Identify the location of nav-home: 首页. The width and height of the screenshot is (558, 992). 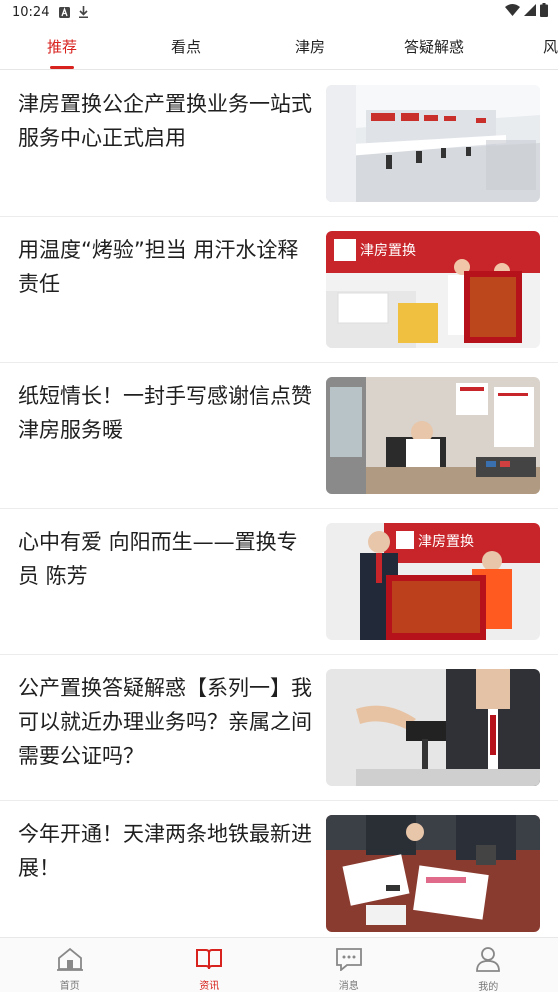
(70, 965).